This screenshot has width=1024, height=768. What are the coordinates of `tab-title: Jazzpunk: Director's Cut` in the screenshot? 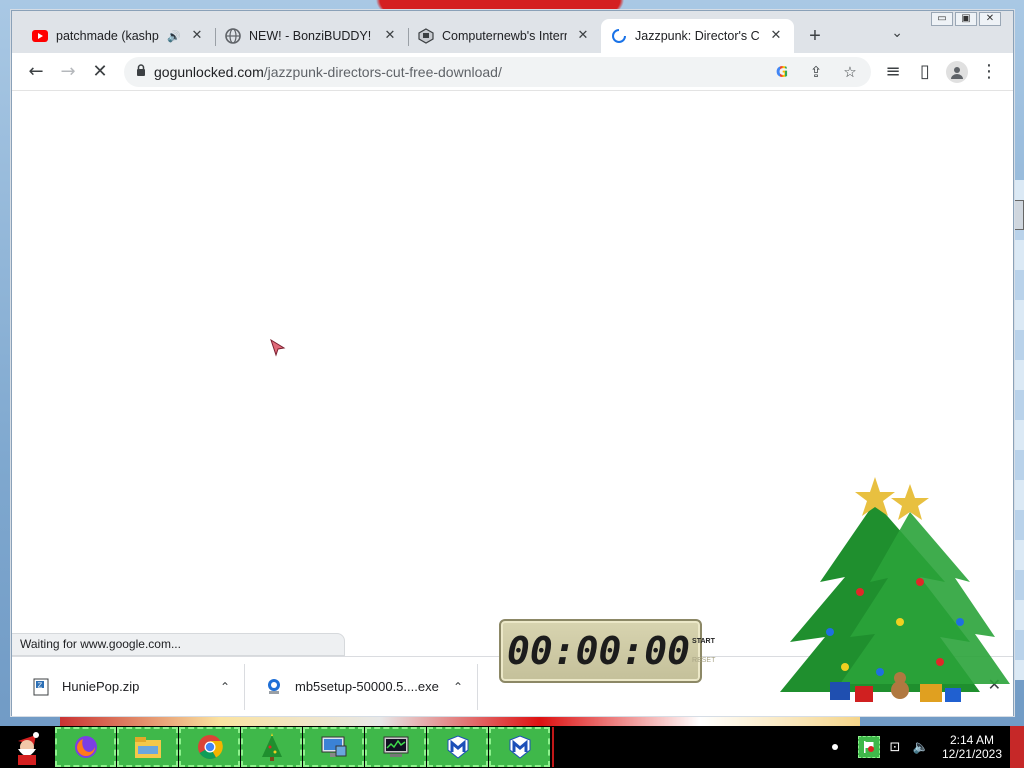 It's located at (697, 36).